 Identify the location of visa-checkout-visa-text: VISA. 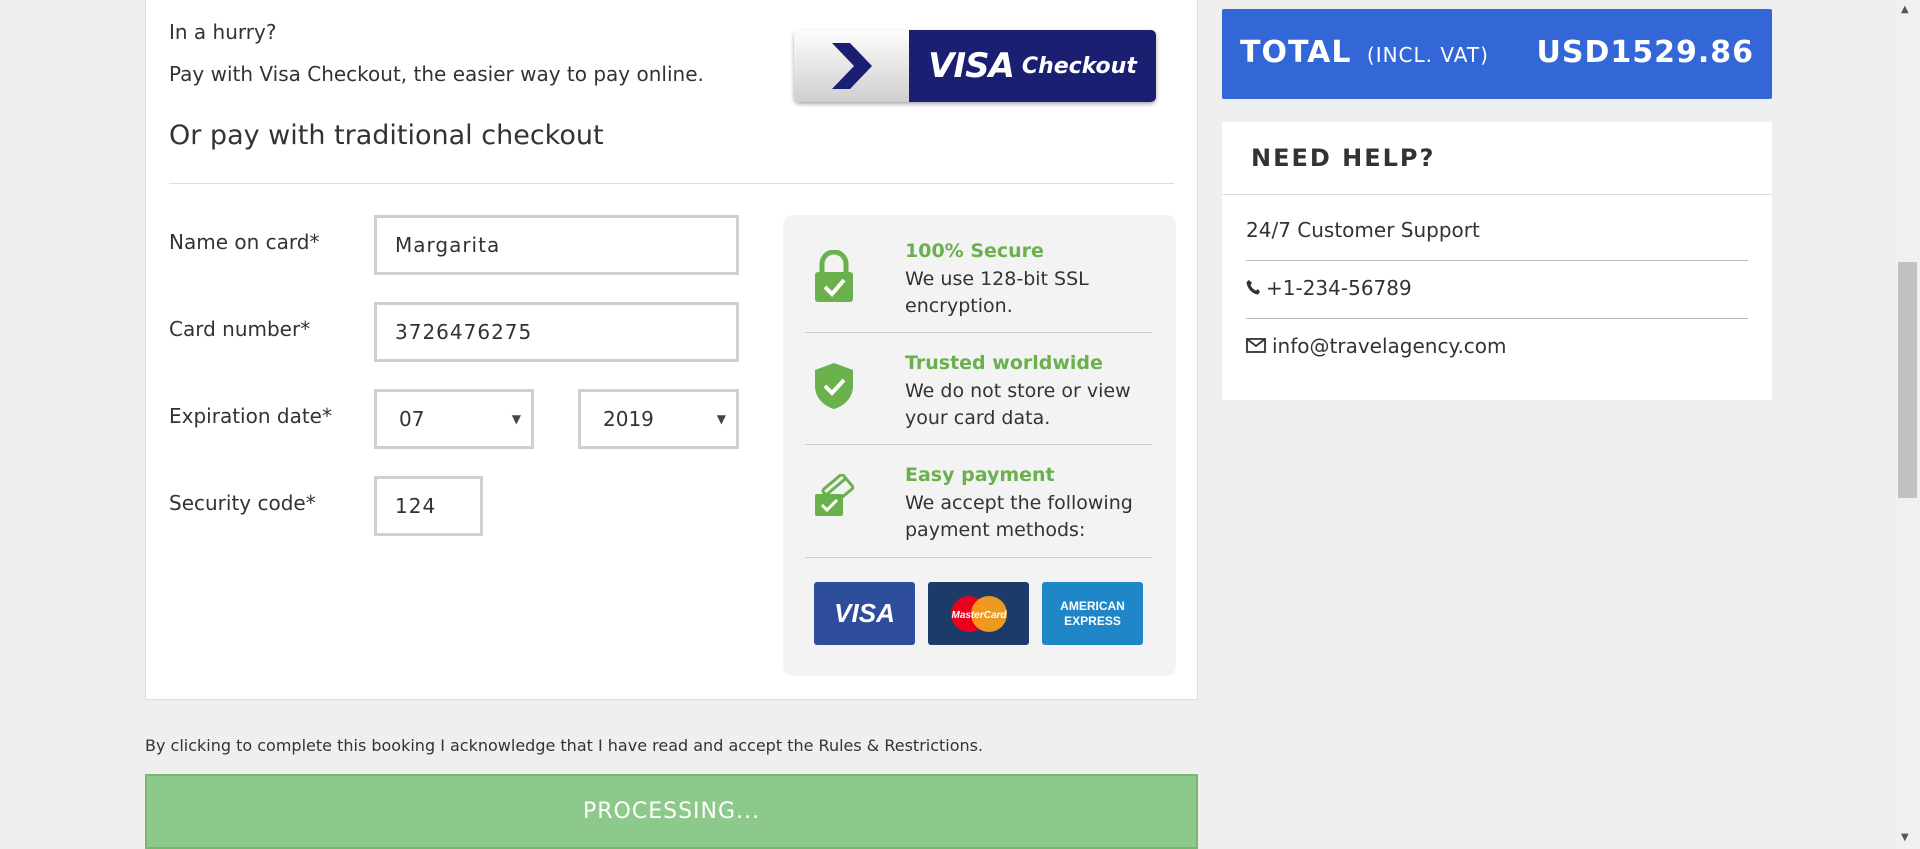
(971, 66).